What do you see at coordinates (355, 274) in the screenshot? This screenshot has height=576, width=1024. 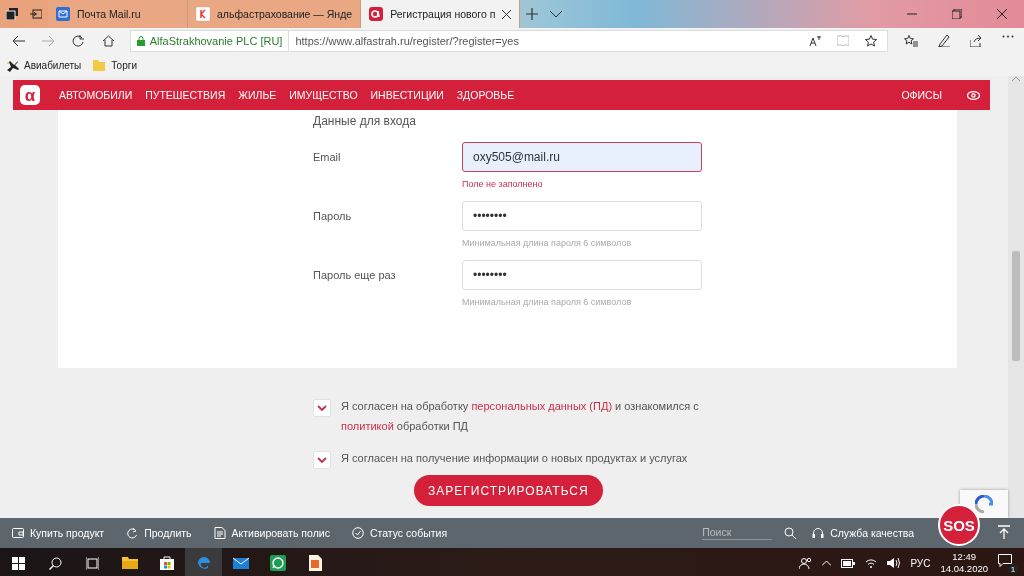 I see `field-label: Пароль еще раз` at bounding box center [355, 274].